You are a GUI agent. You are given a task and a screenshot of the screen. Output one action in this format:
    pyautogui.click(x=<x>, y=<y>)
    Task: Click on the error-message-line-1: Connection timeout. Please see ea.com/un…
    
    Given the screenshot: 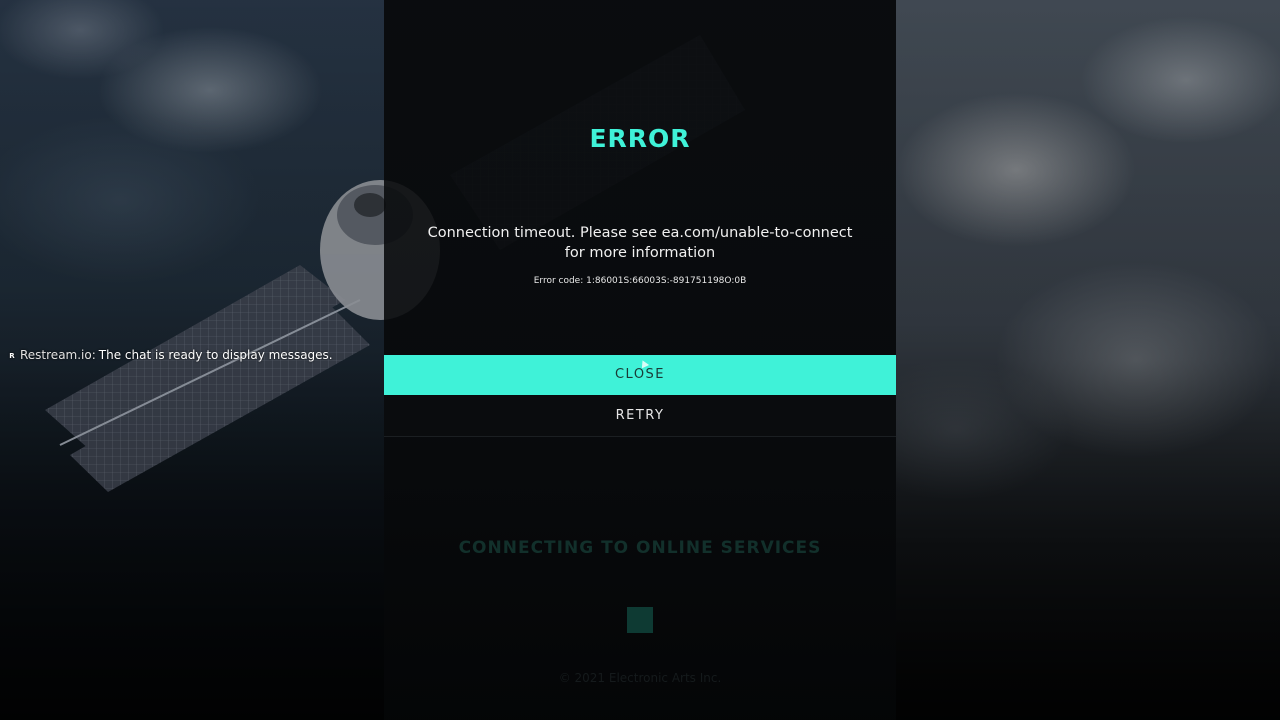 What is the action you would take?
    pyautogui.click(x=640, y=233)
    